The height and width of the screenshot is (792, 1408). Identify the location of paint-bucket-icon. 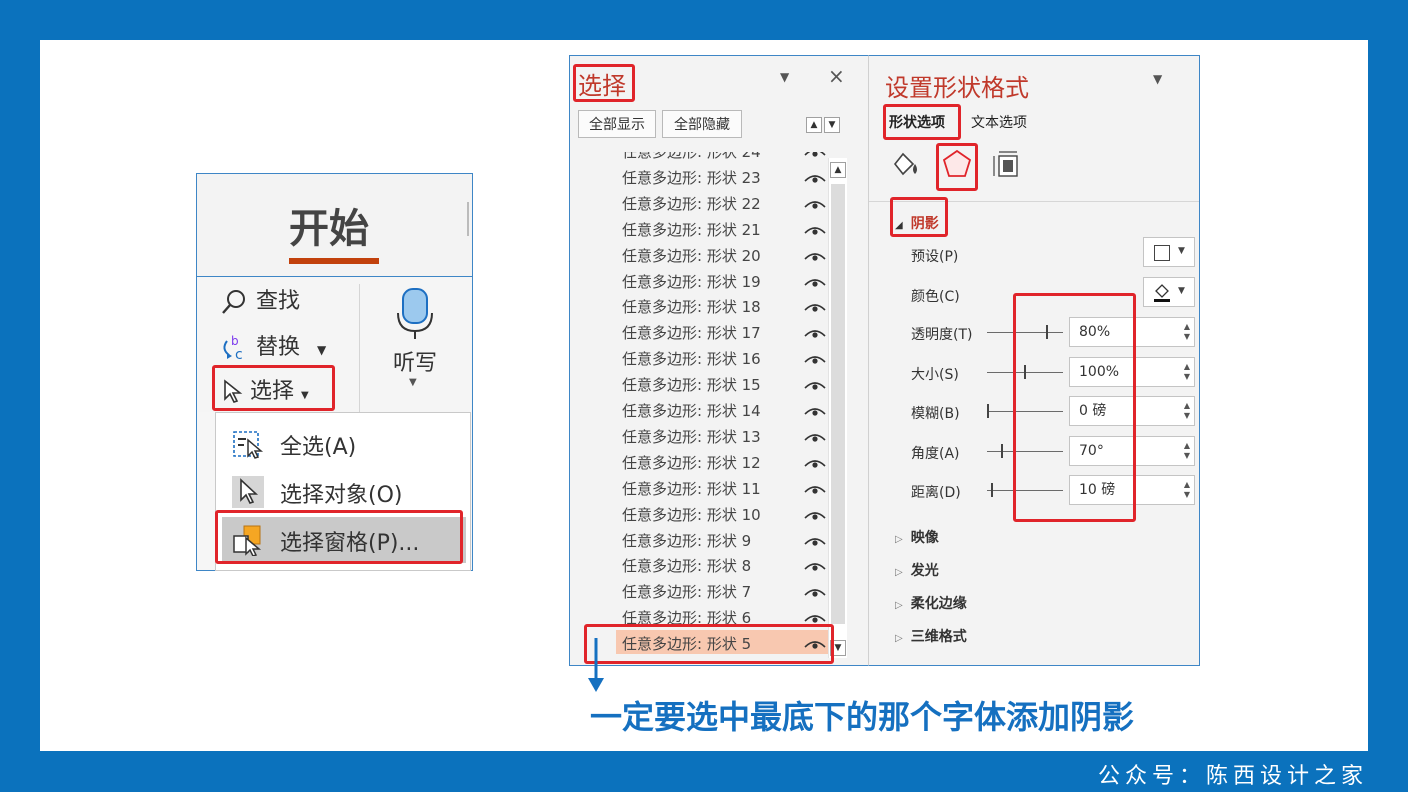
(1162, 293).